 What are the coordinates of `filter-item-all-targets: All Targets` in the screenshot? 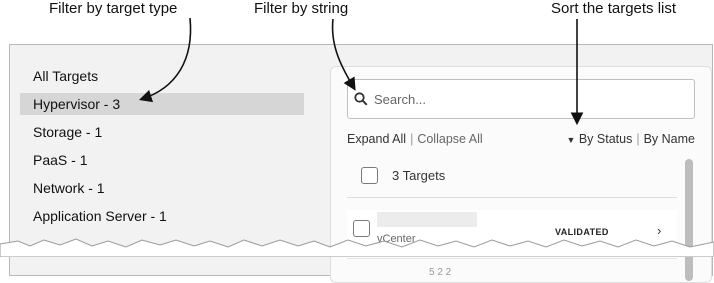 It's located at (162, 76).